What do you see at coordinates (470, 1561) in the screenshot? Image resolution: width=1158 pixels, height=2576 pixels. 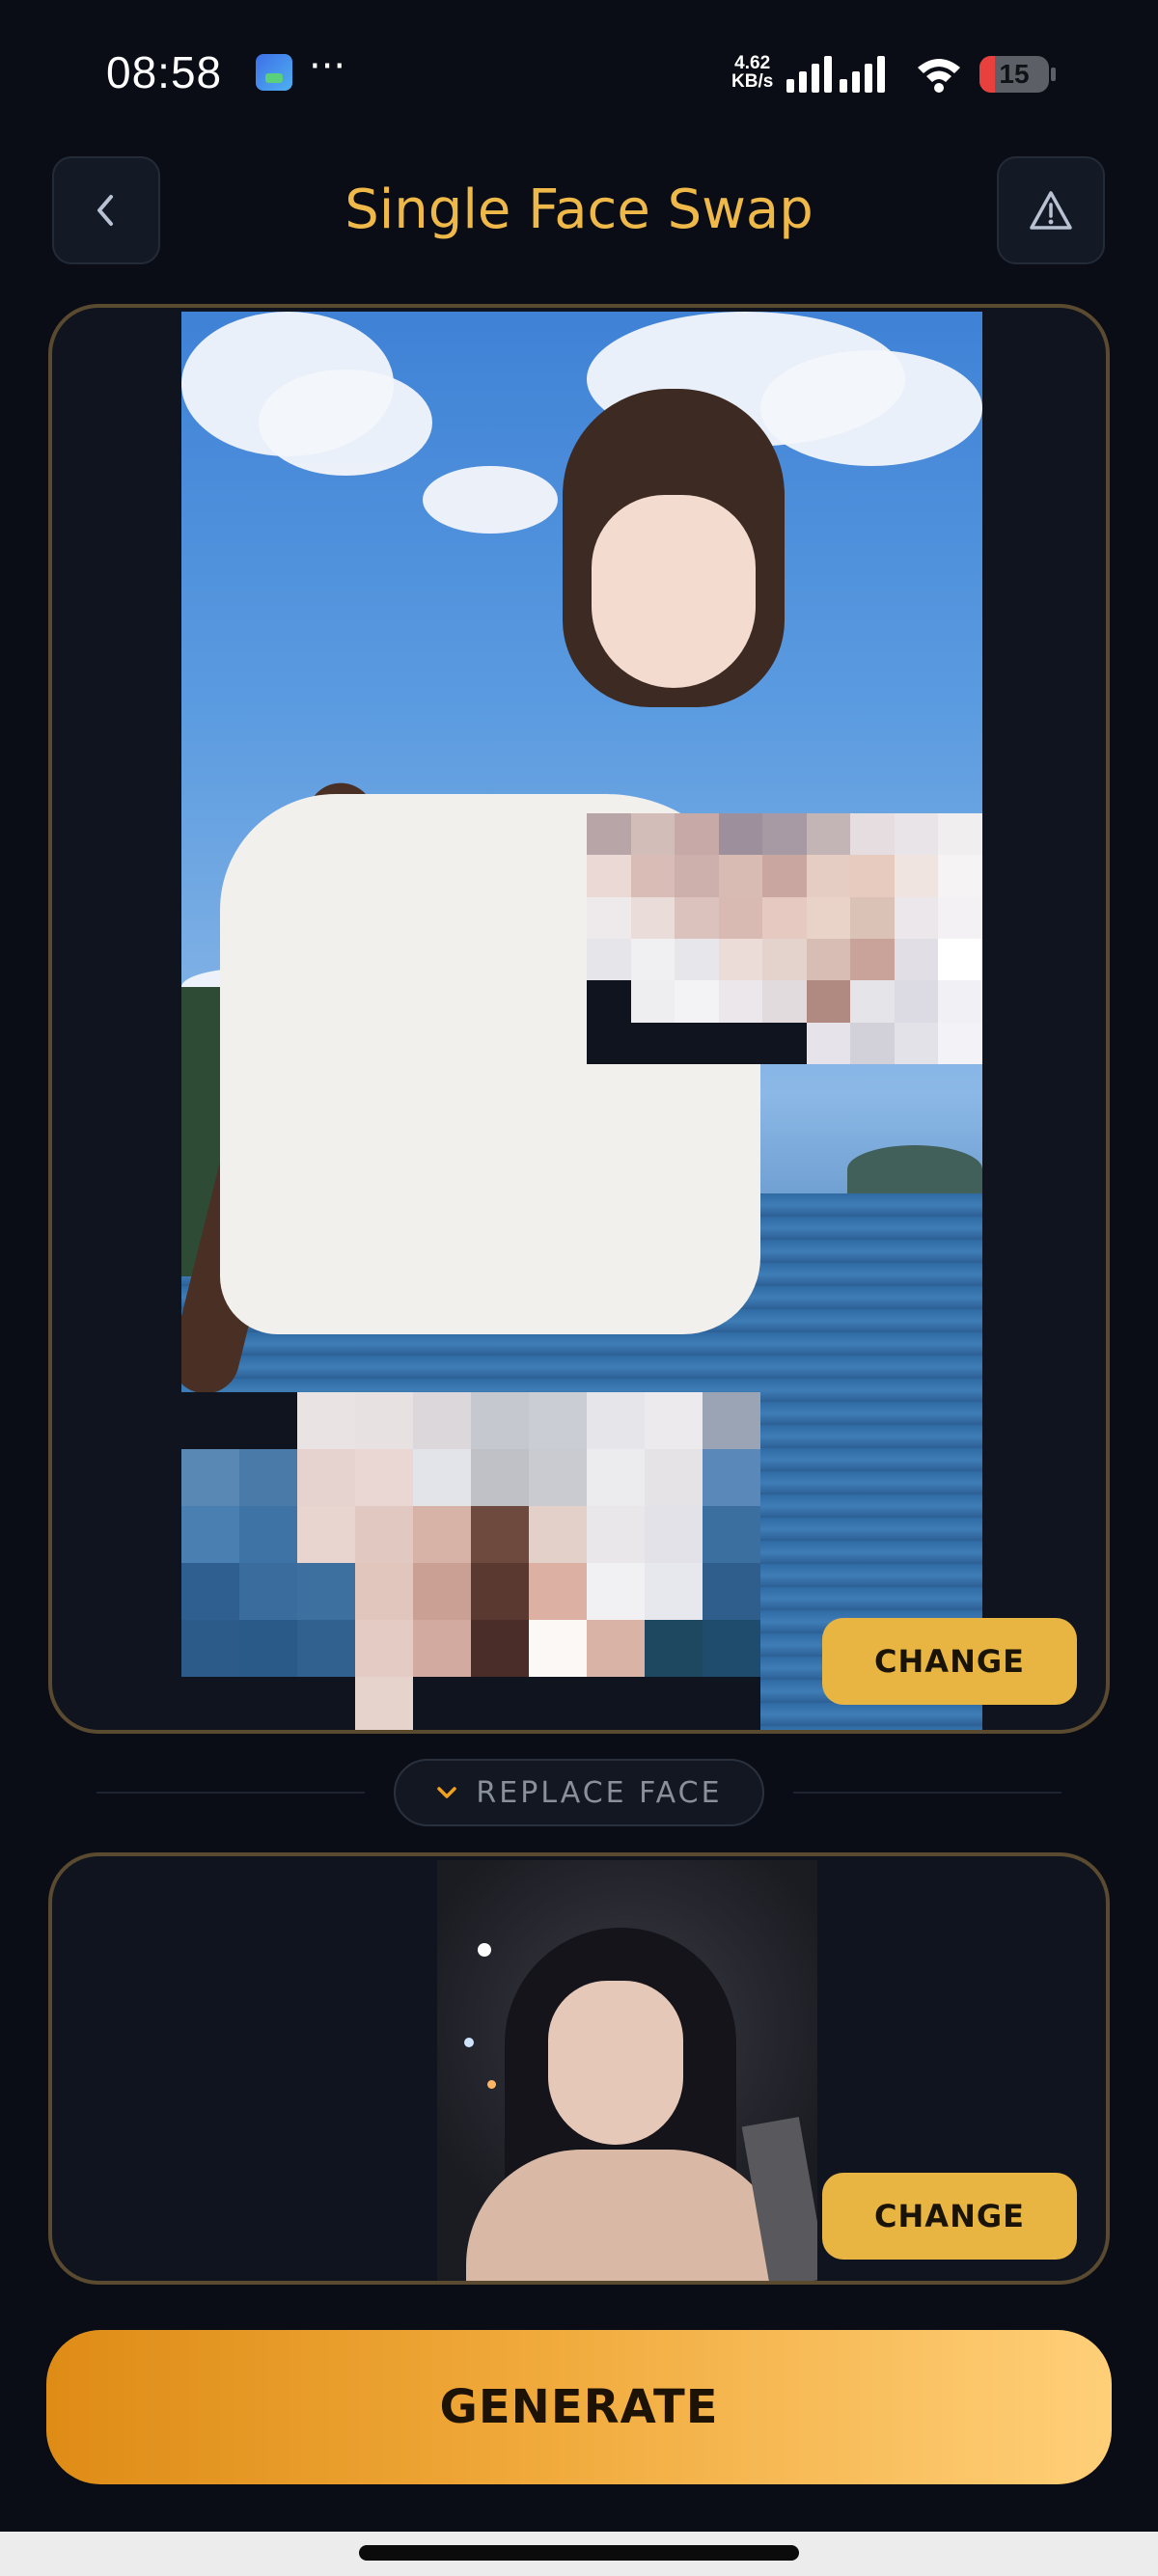 I see `censor-mosaic-lower` at bounding box center [470, 1561].